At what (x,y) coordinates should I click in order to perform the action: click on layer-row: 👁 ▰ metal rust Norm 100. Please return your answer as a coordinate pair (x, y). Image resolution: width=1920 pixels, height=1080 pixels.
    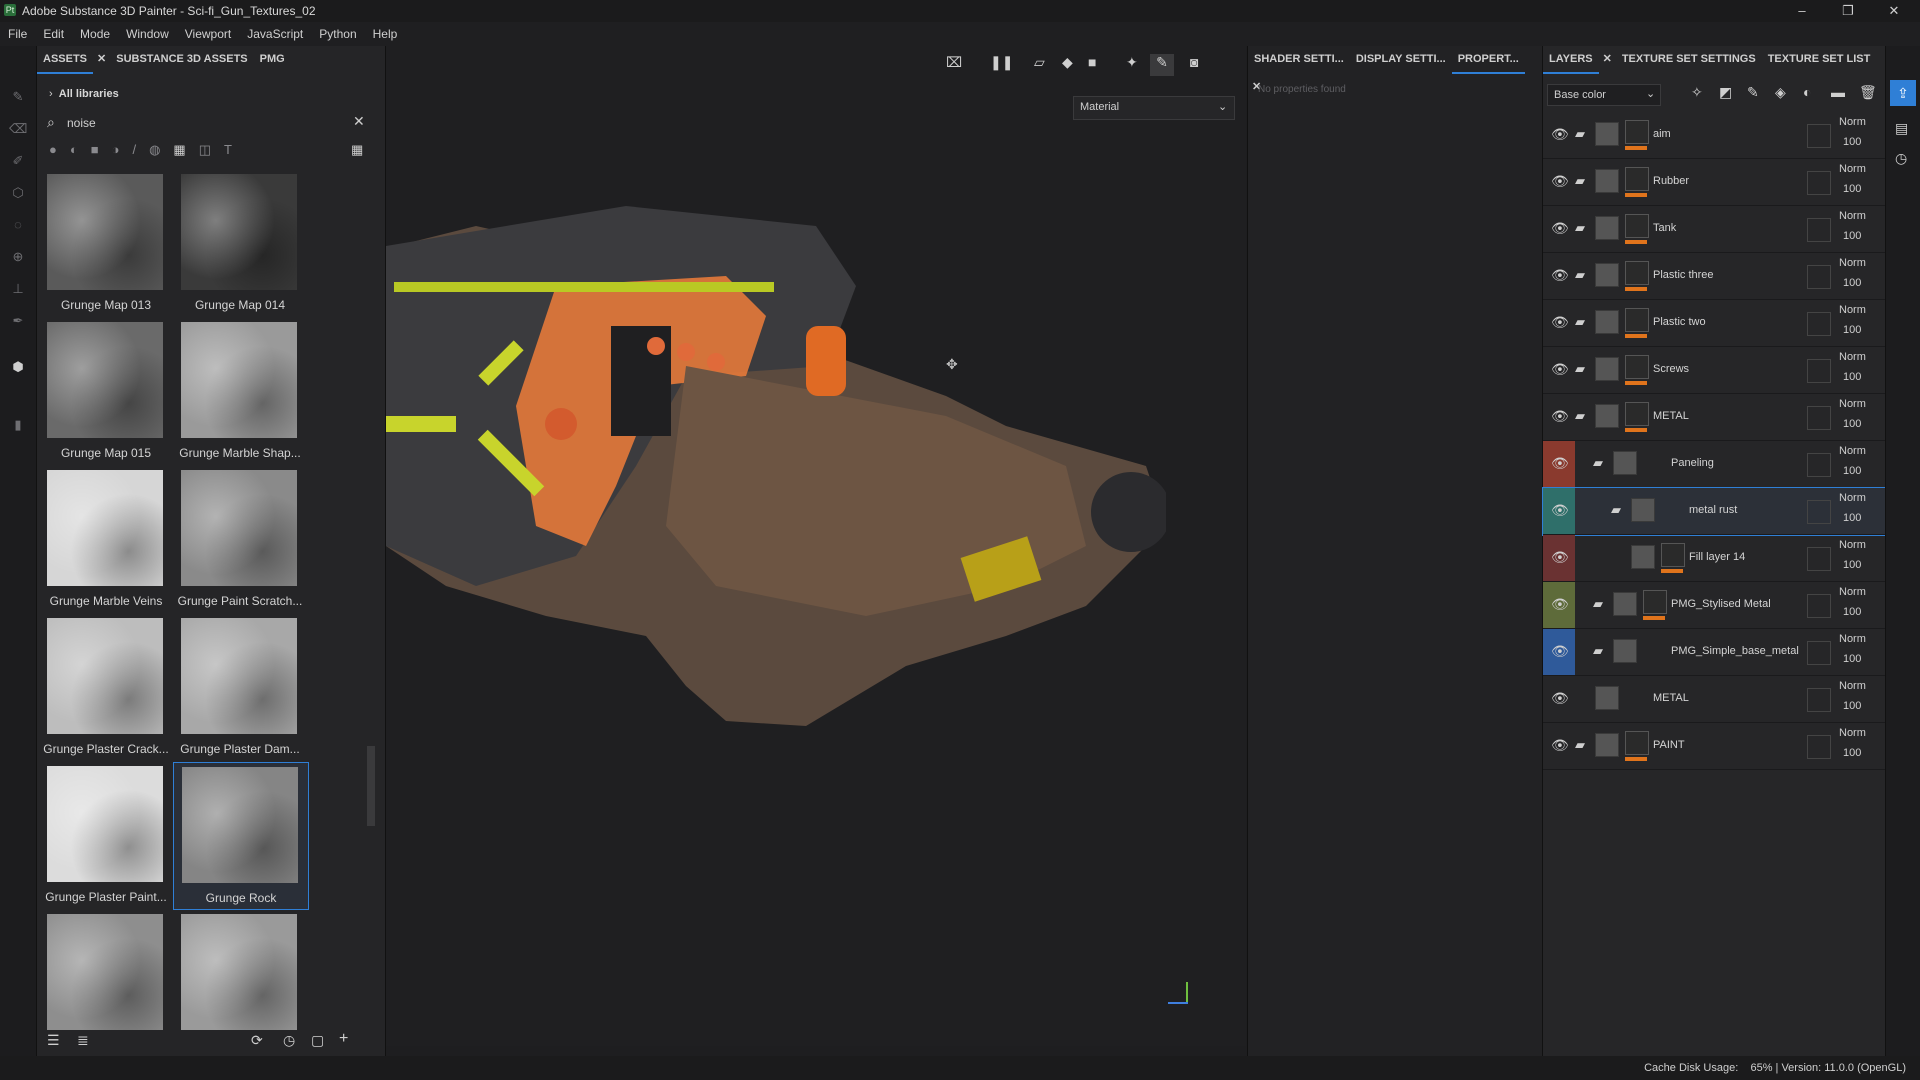
    Looking at the image, I should click on (1714, 511).